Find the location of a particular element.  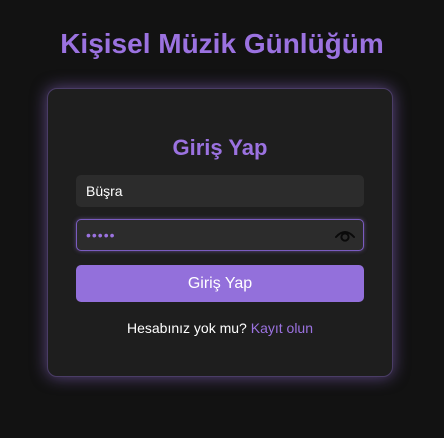

username-field-wrapper is located at coordinates (220, 191).